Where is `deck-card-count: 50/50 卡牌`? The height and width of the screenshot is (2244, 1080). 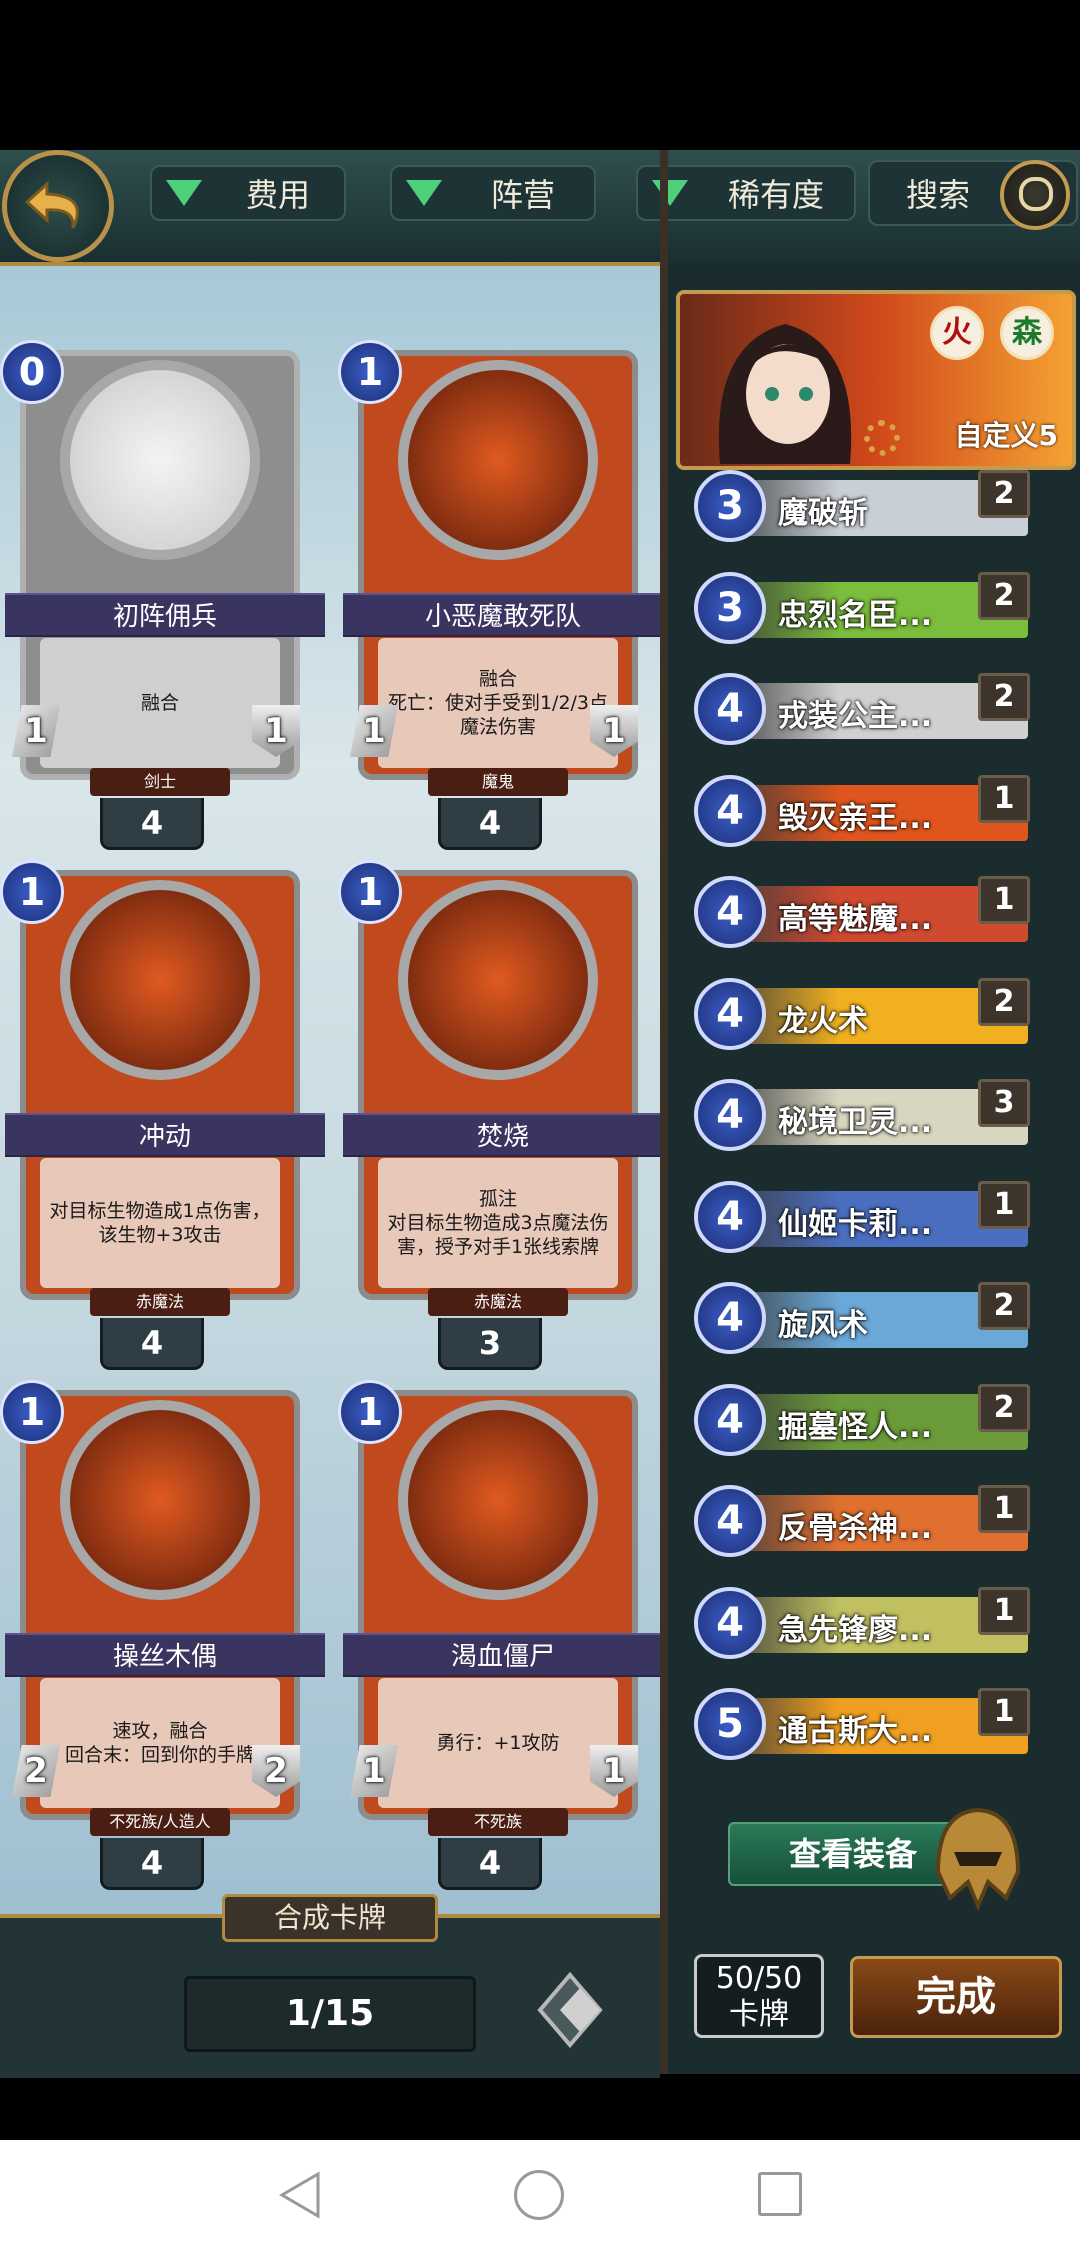 deck-card-count: 50/50 卡牌 is located at coordinates (759, 1996).